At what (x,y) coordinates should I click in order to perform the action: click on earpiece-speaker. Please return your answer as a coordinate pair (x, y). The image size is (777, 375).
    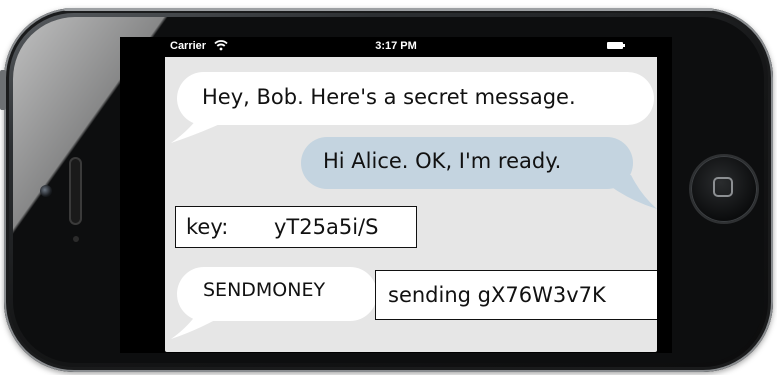
    Looking at the image, I should click on (75, 191).